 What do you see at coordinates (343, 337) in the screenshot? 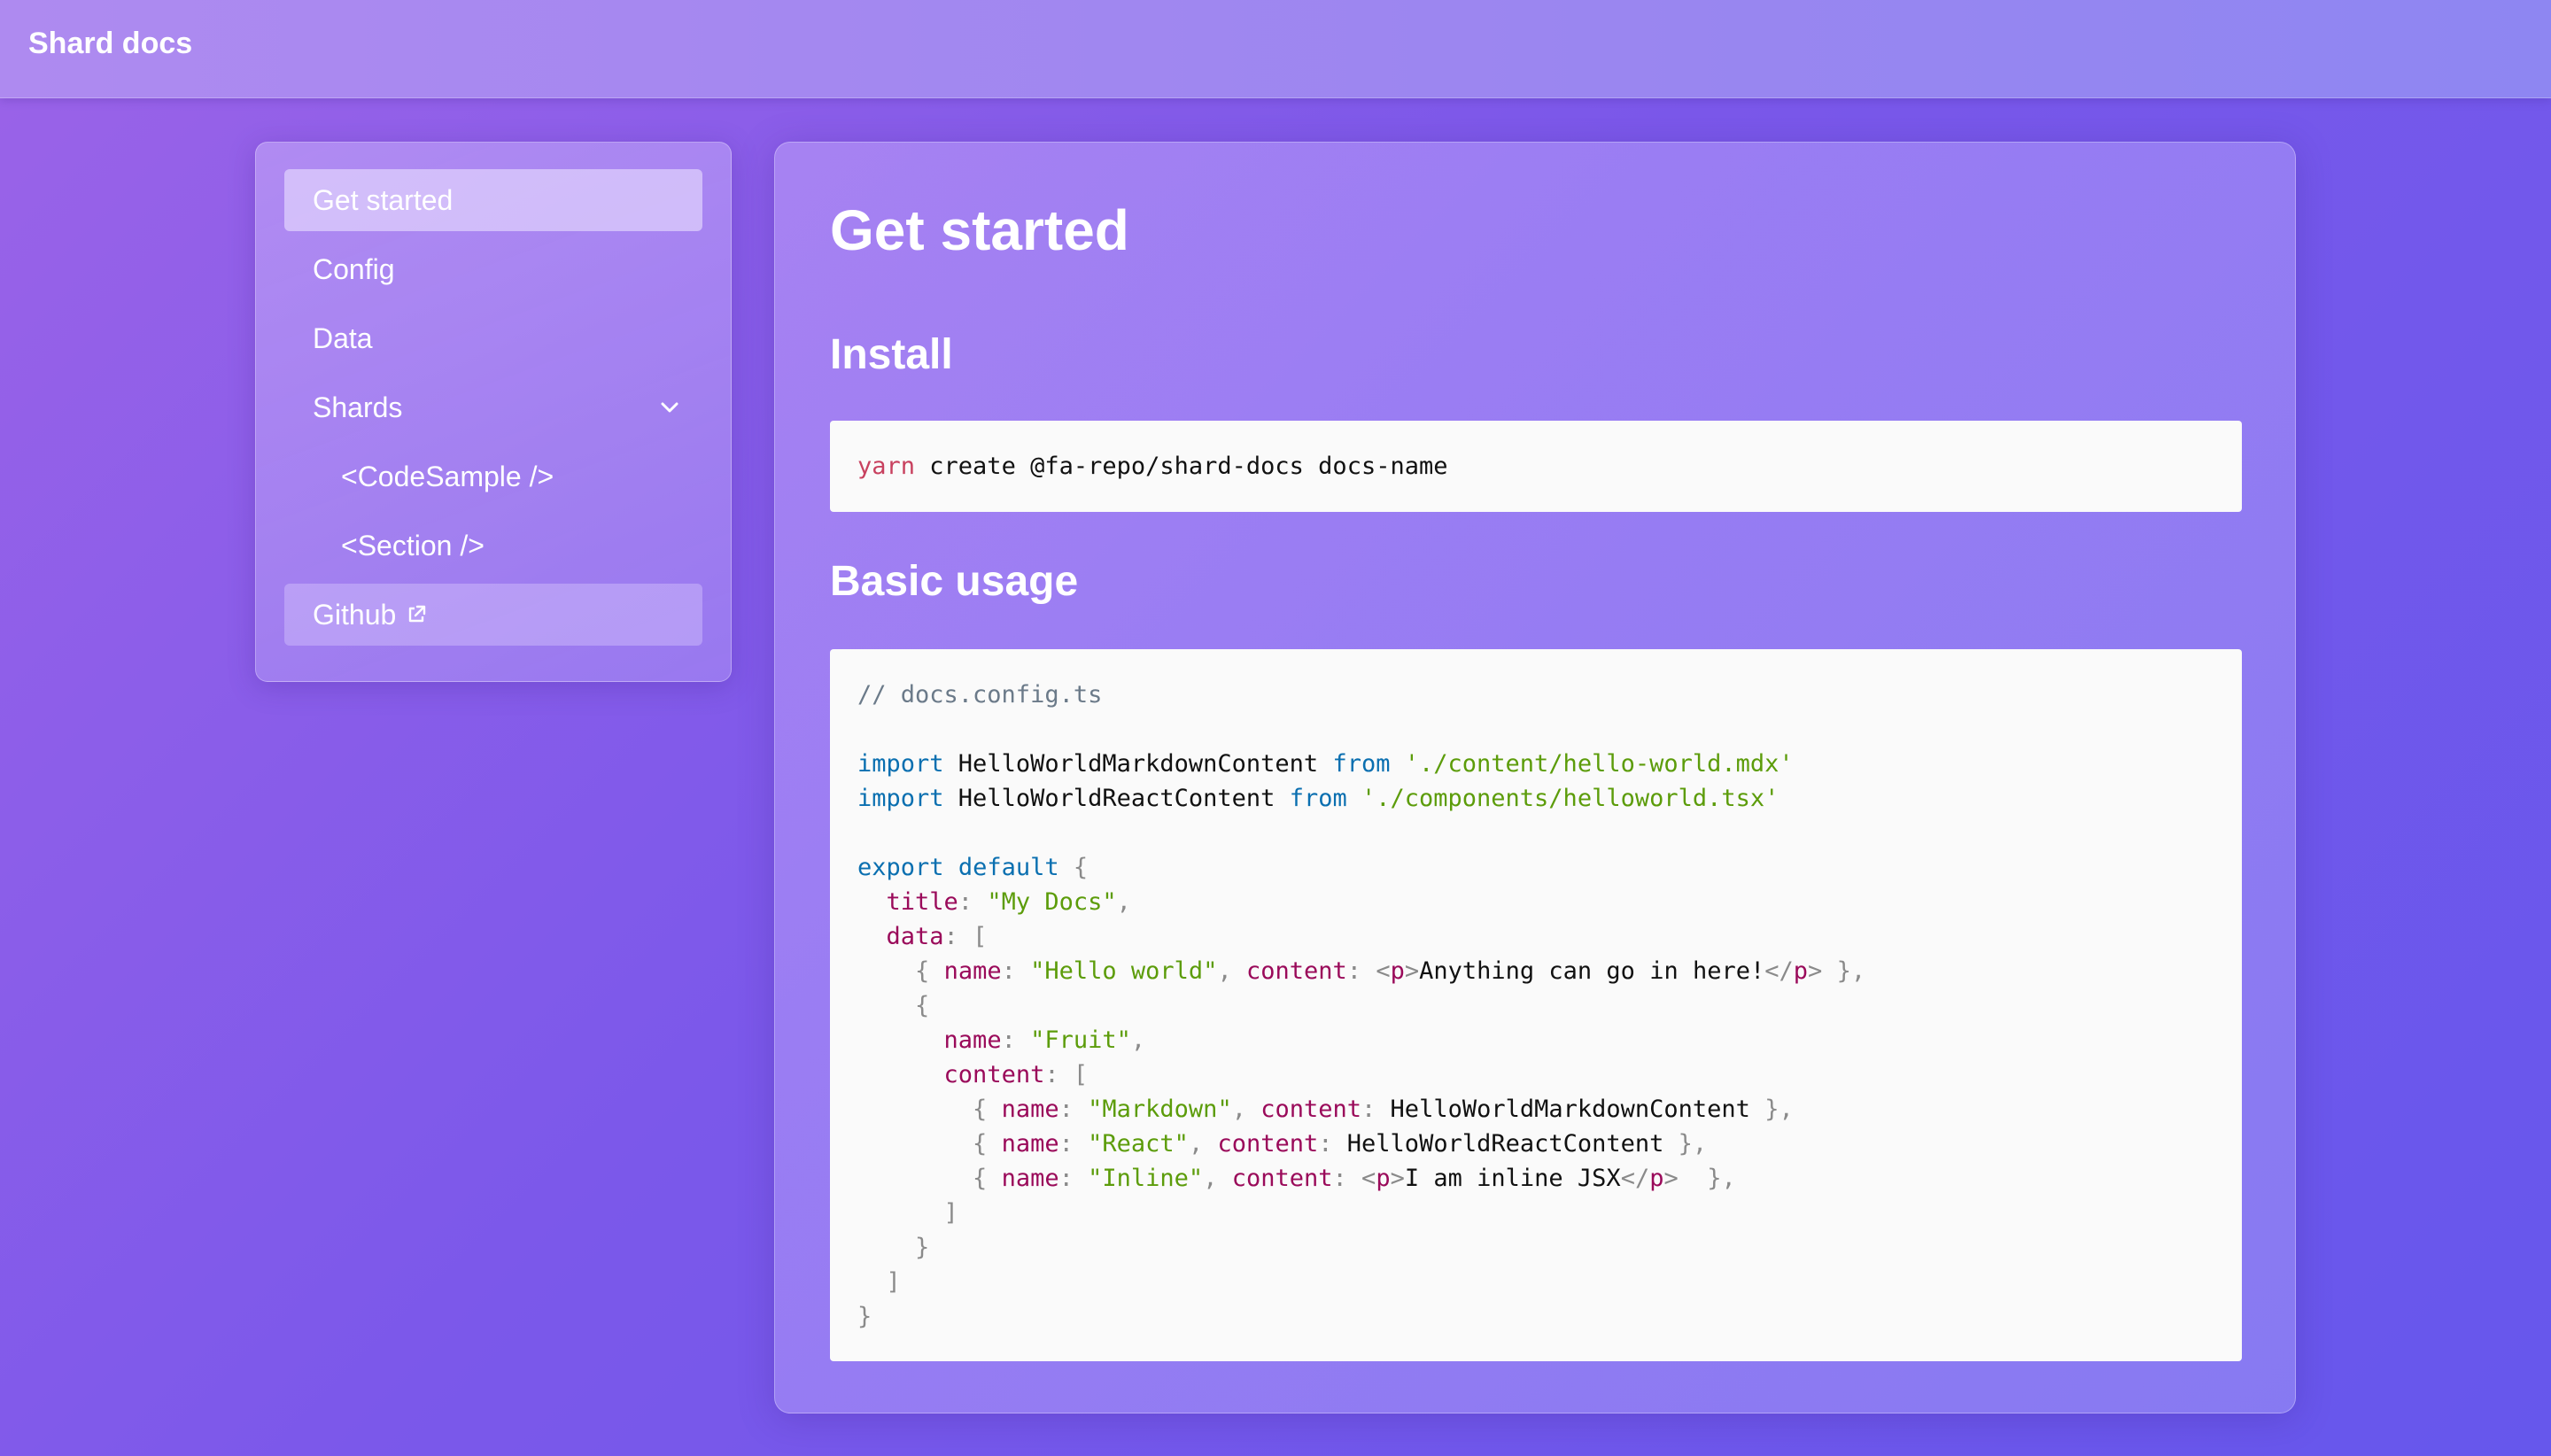
I see `sidebar-item-label: Data` at bounding box center [343, 337].